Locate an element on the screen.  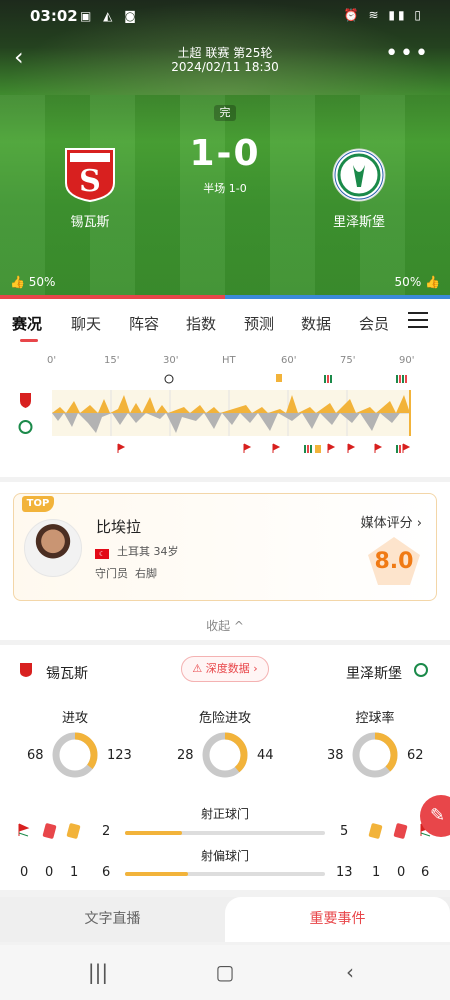
match-state-badge: 完 is located at coordinates (225, 113).